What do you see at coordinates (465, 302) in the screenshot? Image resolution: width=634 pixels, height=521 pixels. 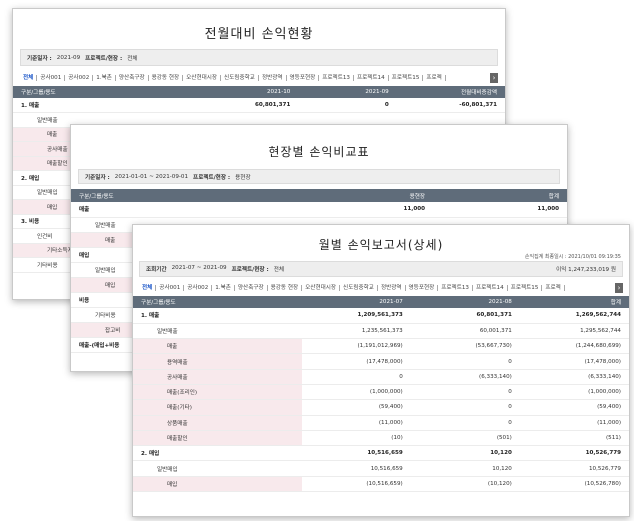 I see `column-header: 2021-08` at bounding box center [465, 302].